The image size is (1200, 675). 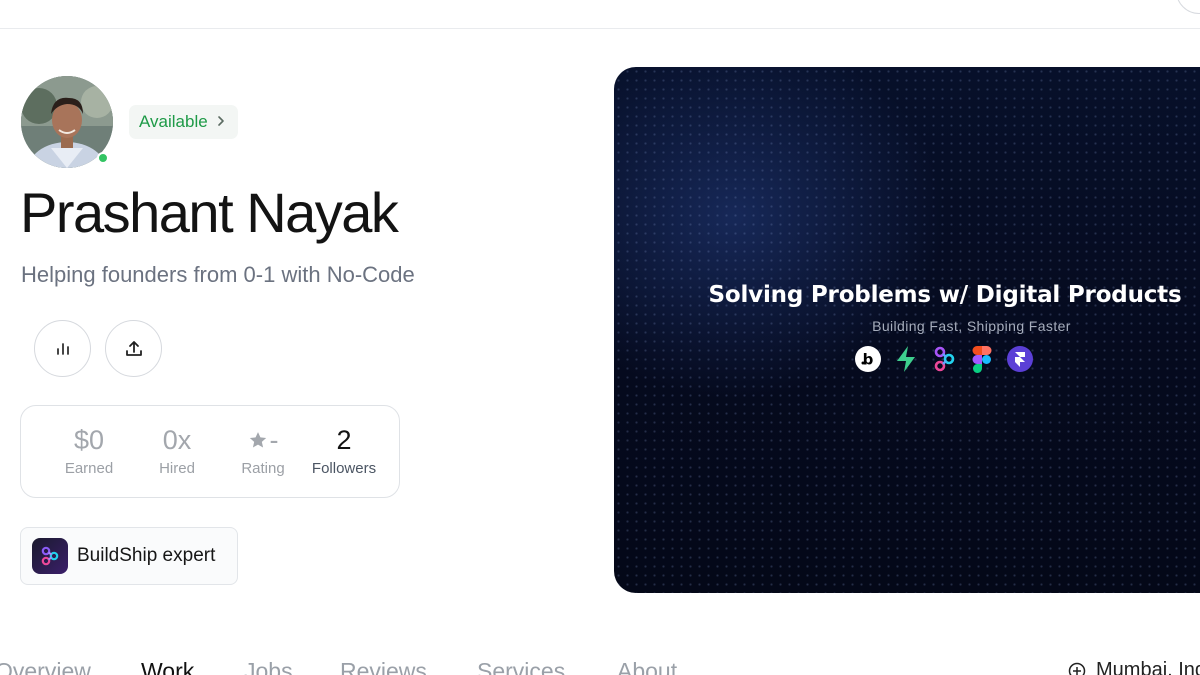 I want to click on tab-overview: Overview, so click(x=45, y=666).